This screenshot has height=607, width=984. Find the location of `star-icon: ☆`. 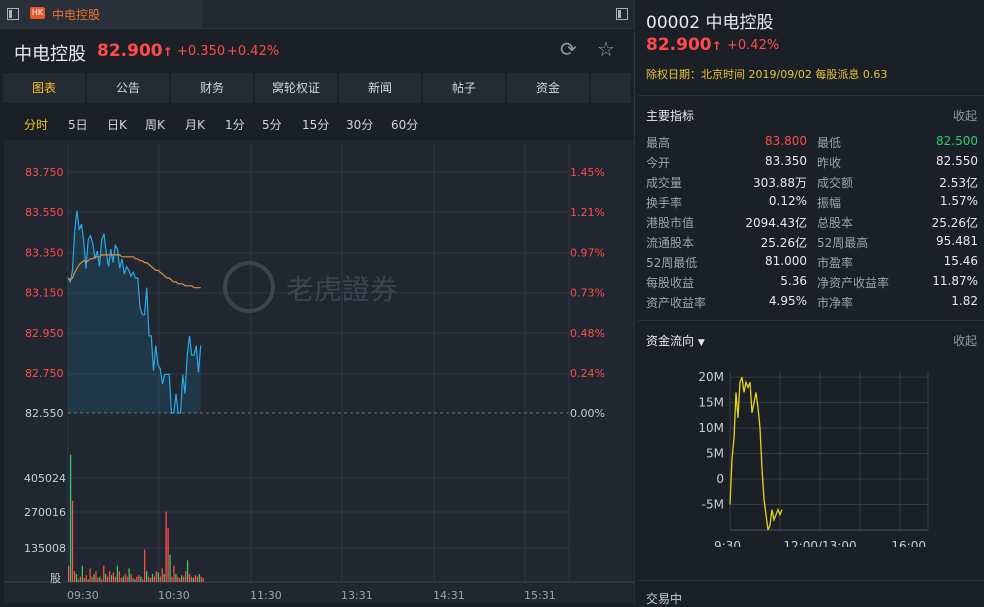

star-icon: ☆ is located at coordinates (606, 49).